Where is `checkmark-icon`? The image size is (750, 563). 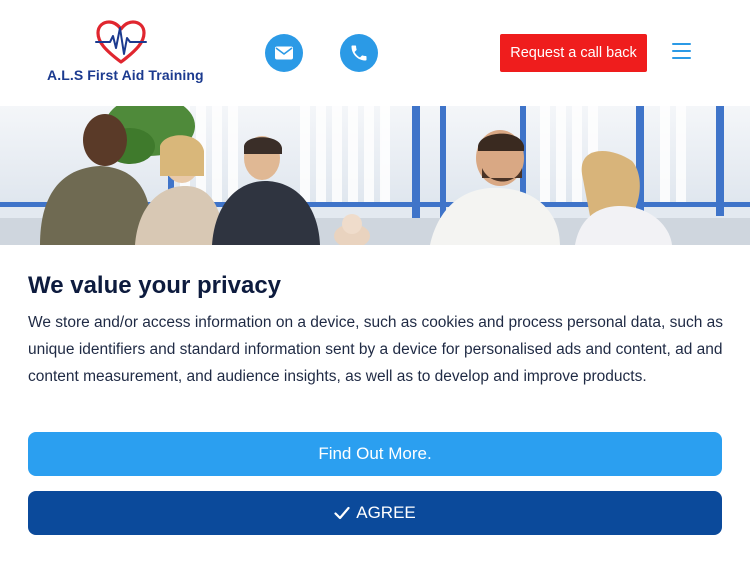 checkmark-icon is located at coordinates (342, 513).